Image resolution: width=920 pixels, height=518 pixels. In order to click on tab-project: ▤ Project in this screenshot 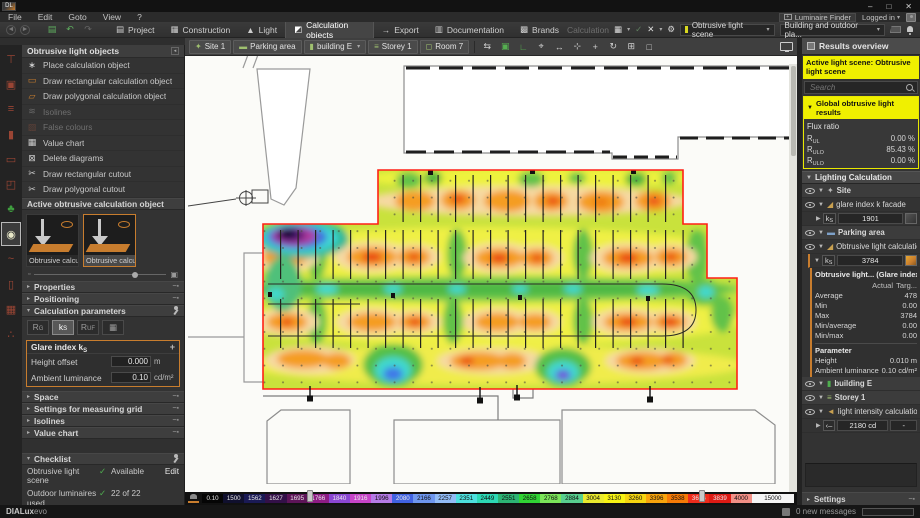, I will do `click(135, 30)`.